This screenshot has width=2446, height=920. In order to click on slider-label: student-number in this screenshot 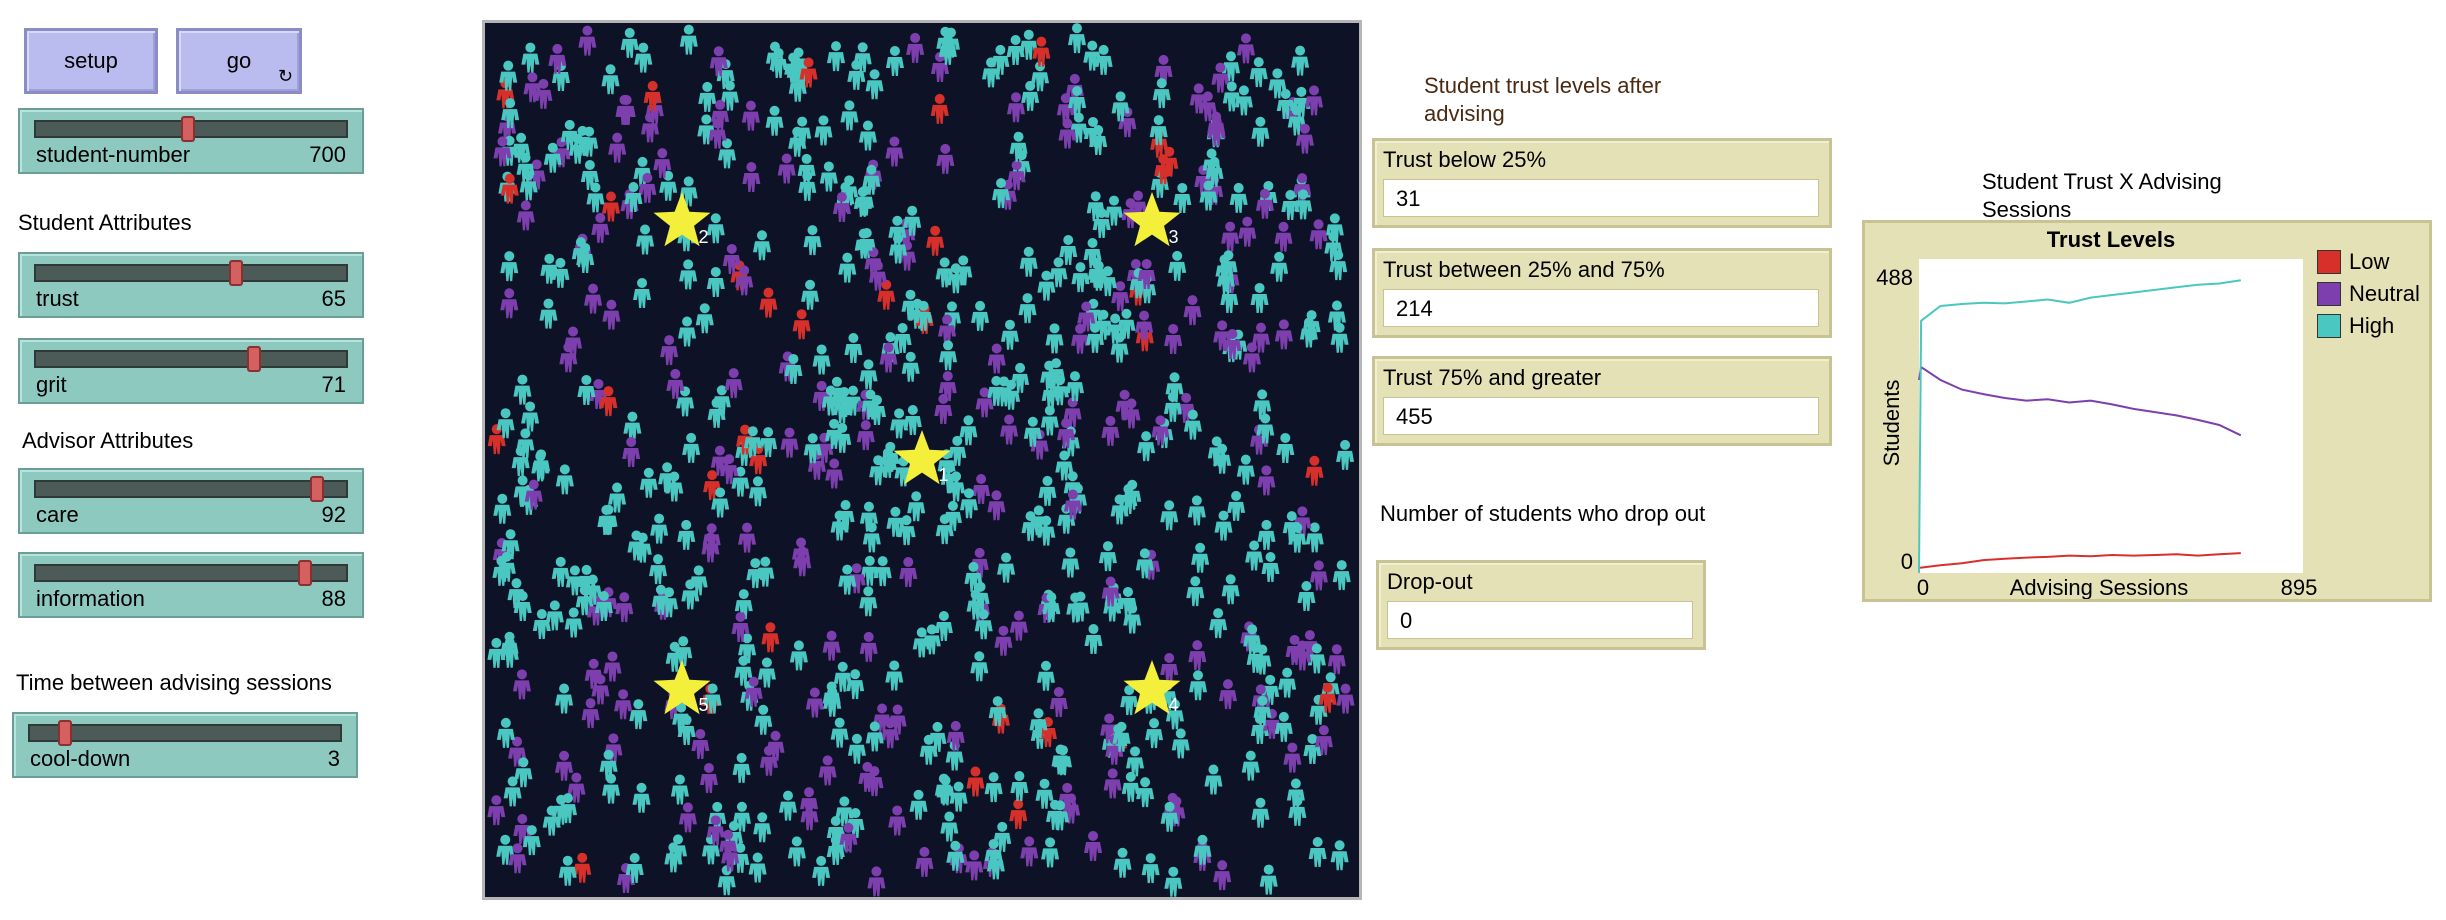, I will do `click(113, 154)`.